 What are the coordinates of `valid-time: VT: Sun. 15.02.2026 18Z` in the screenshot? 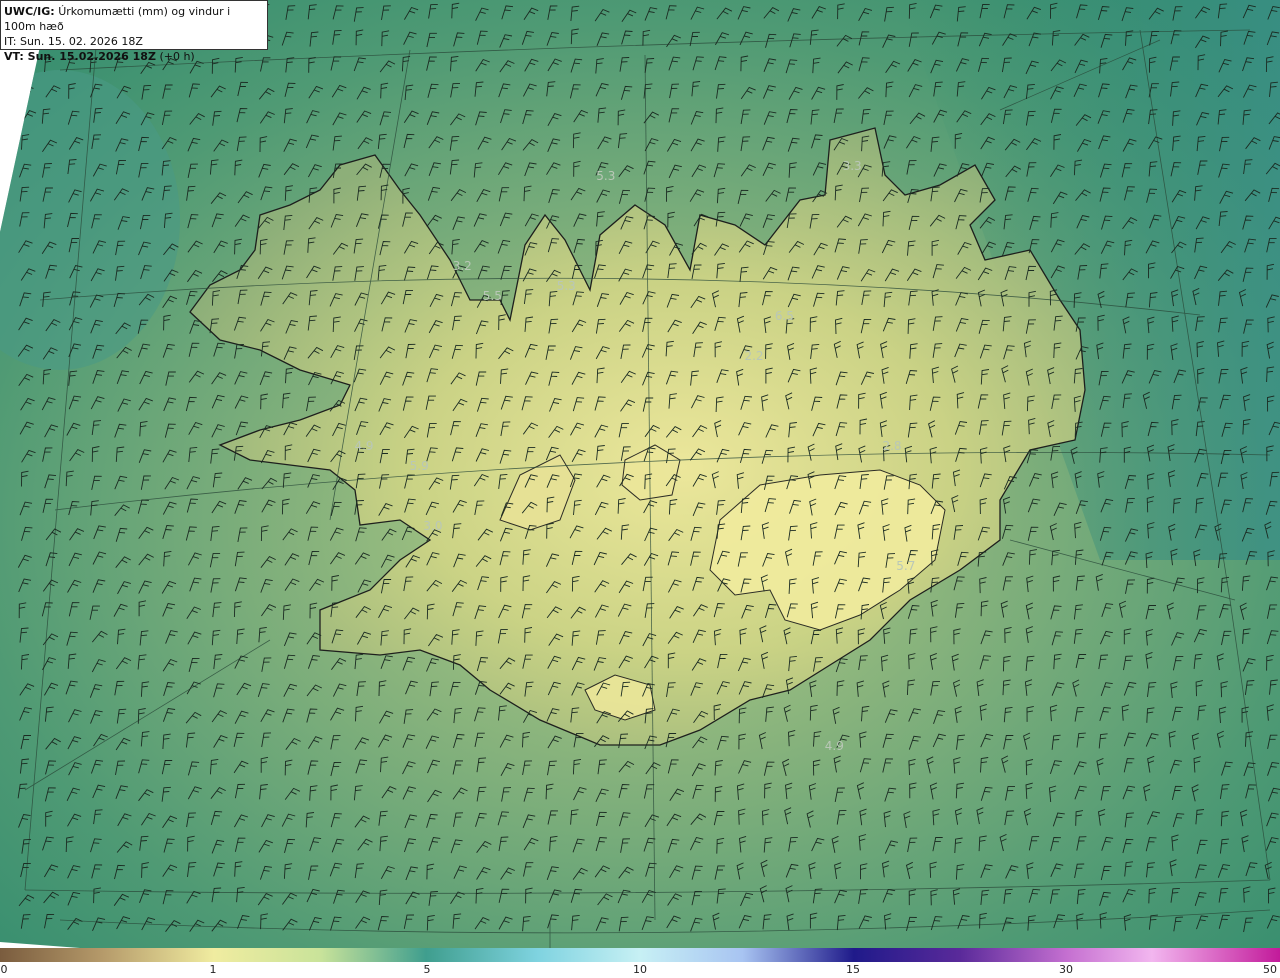 It's located at (80, 56).